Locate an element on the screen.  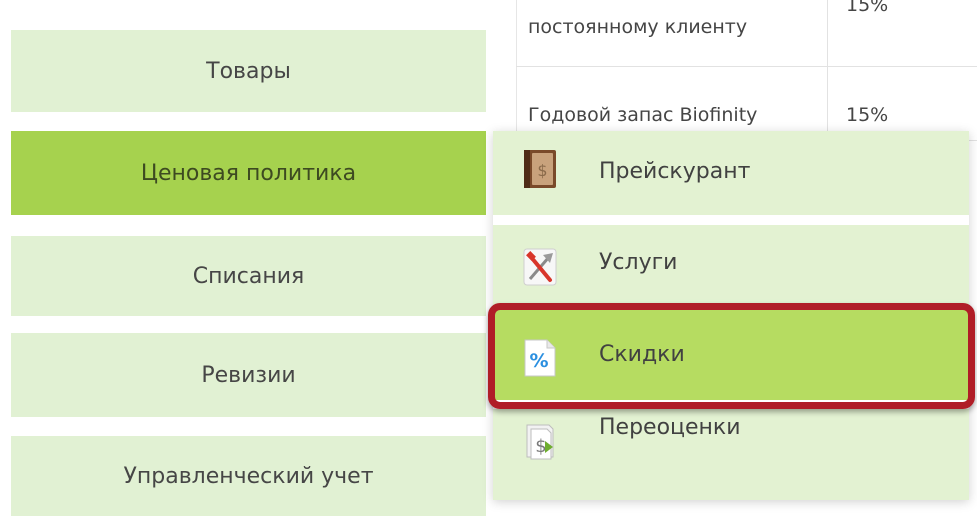
table-row: Годовой запас Biofinity 15% is located at coordinates (746, 103).